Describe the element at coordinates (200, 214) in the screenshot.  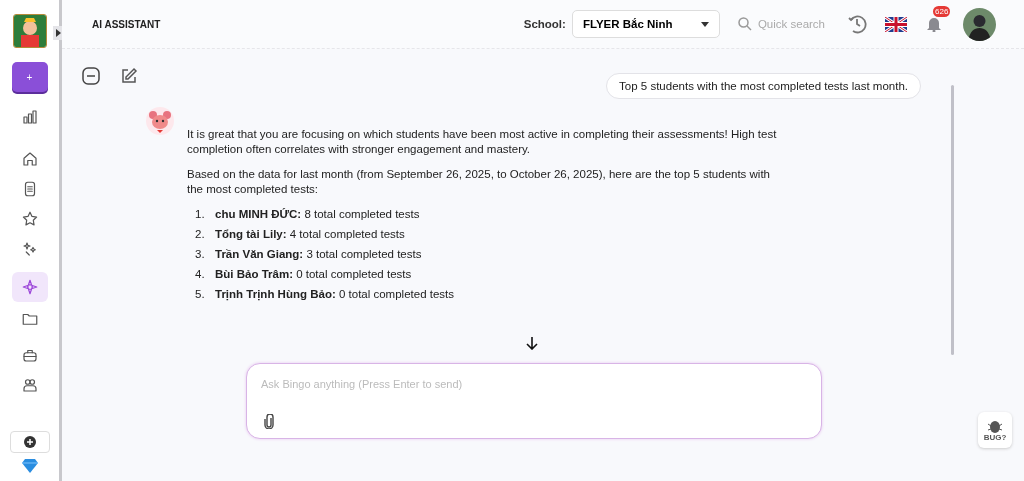
I see `list-number: 1.` at that location.